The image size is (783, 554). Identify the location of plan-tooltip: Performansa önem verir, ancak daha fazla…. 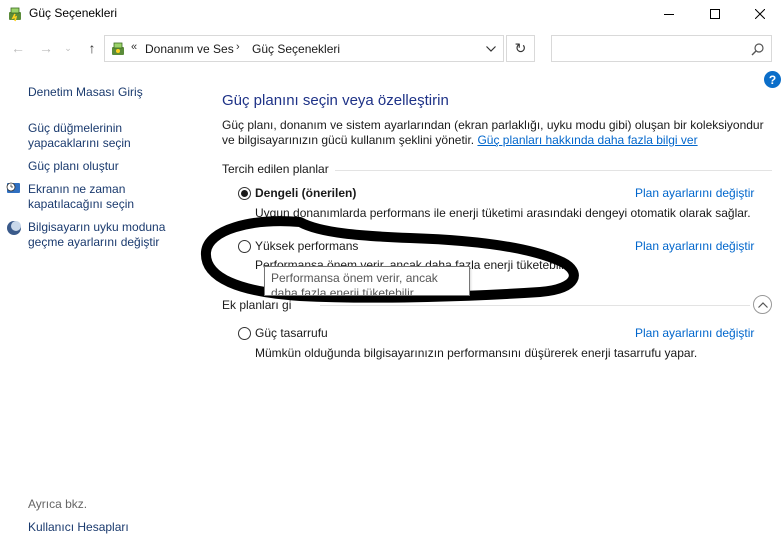
(367, 281).